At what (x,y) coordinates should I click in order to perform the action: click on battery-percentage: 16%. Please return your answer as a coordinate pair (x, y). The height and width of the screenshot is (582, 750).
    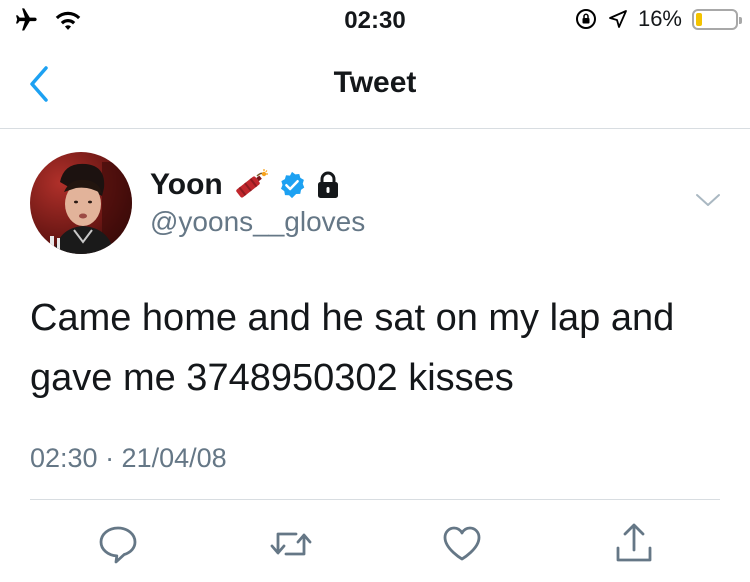
    Looking at the image, I should click on (659, 18).